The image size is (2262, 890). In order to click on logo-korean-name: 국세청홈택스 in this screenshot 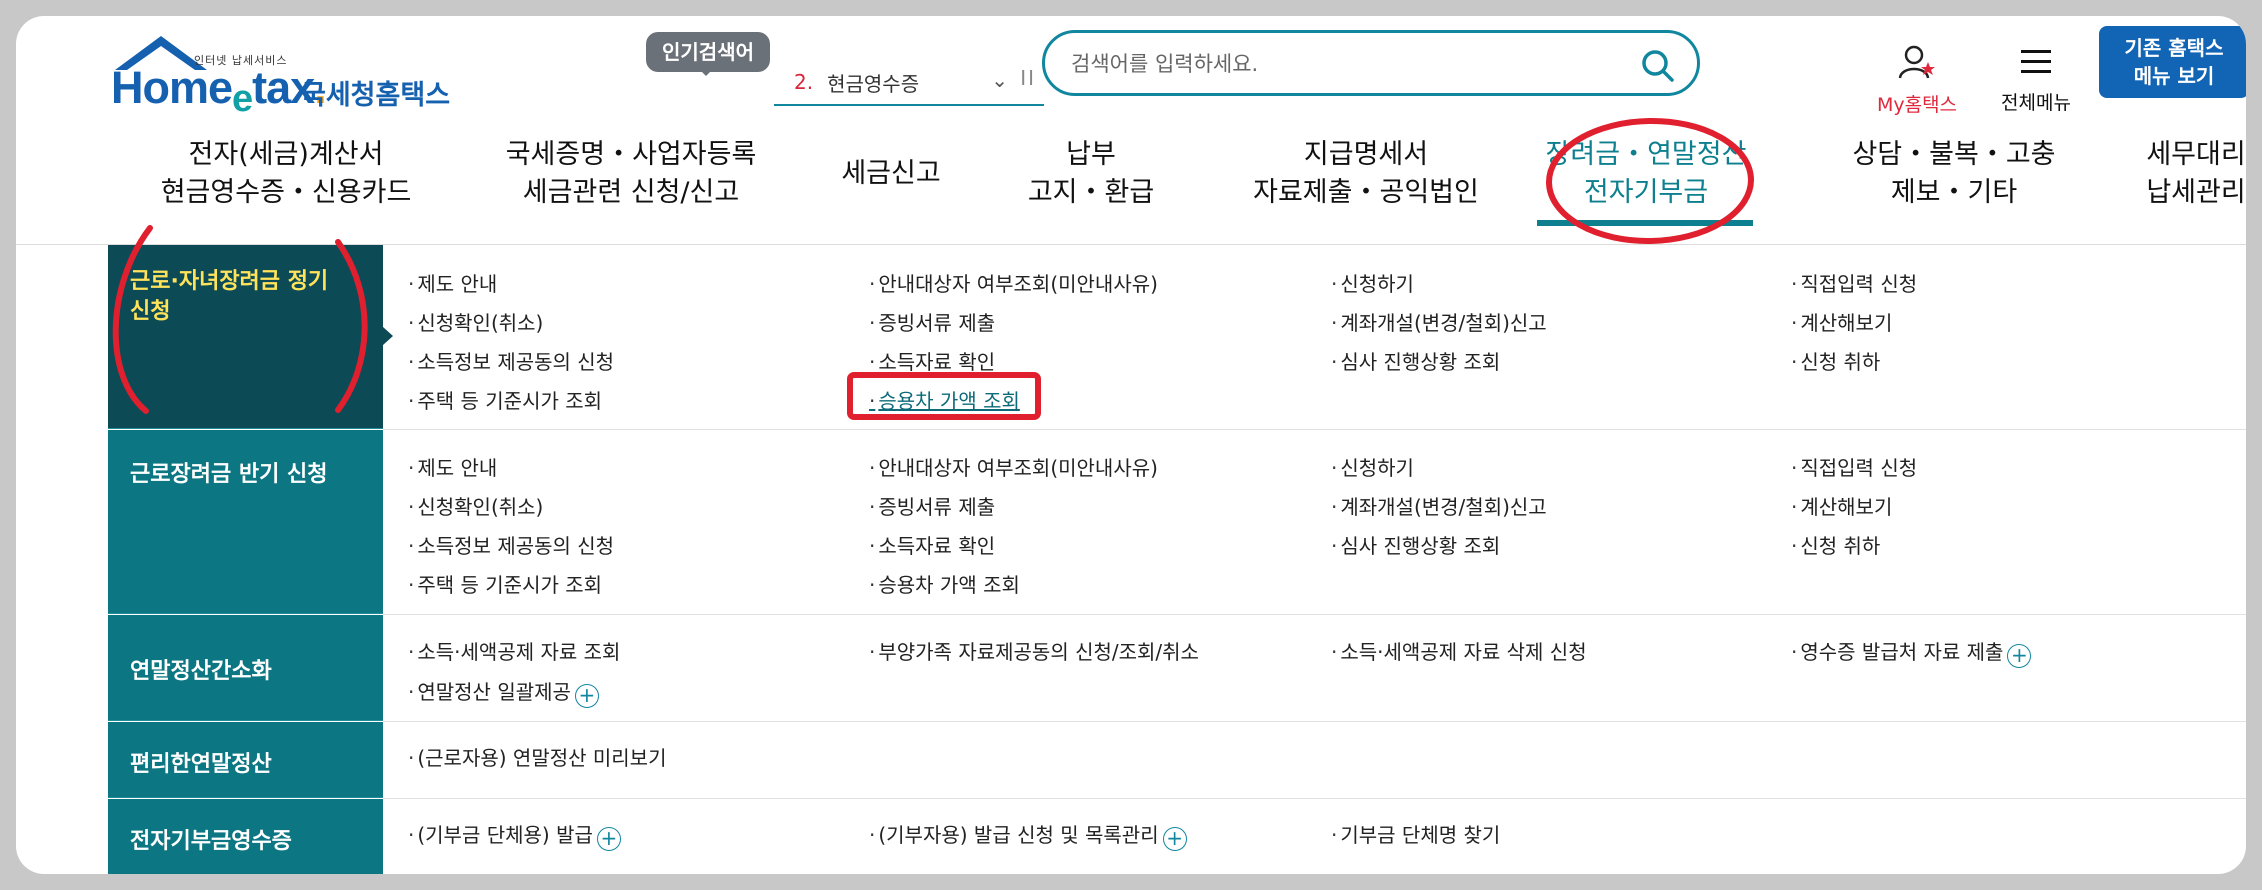, I will do `click(376, 95)`.